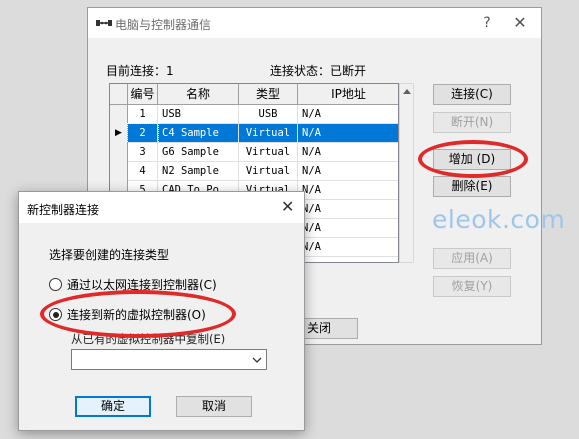 This screenshot has width=579, height=439. Describe the element at coordinates (163, 25) in the screenshot. I see `main-title: 电脑与控制器通信` at that location.